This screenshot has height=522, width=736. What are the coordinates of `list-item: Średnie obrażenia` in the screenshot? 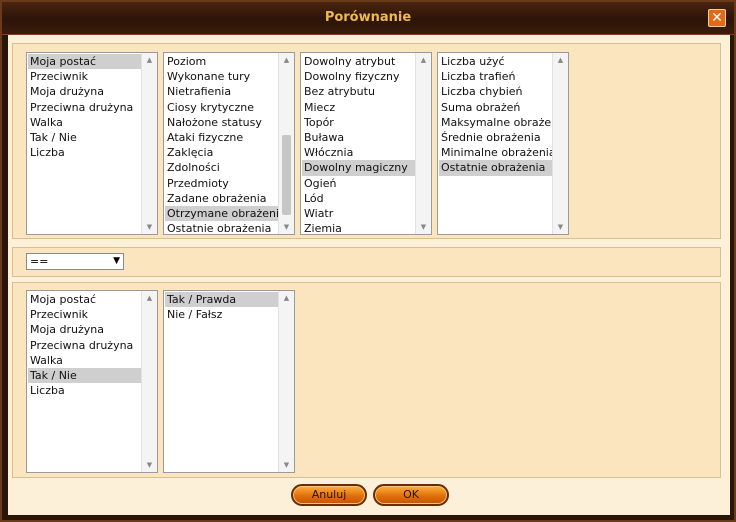 It's located at (495, 137).